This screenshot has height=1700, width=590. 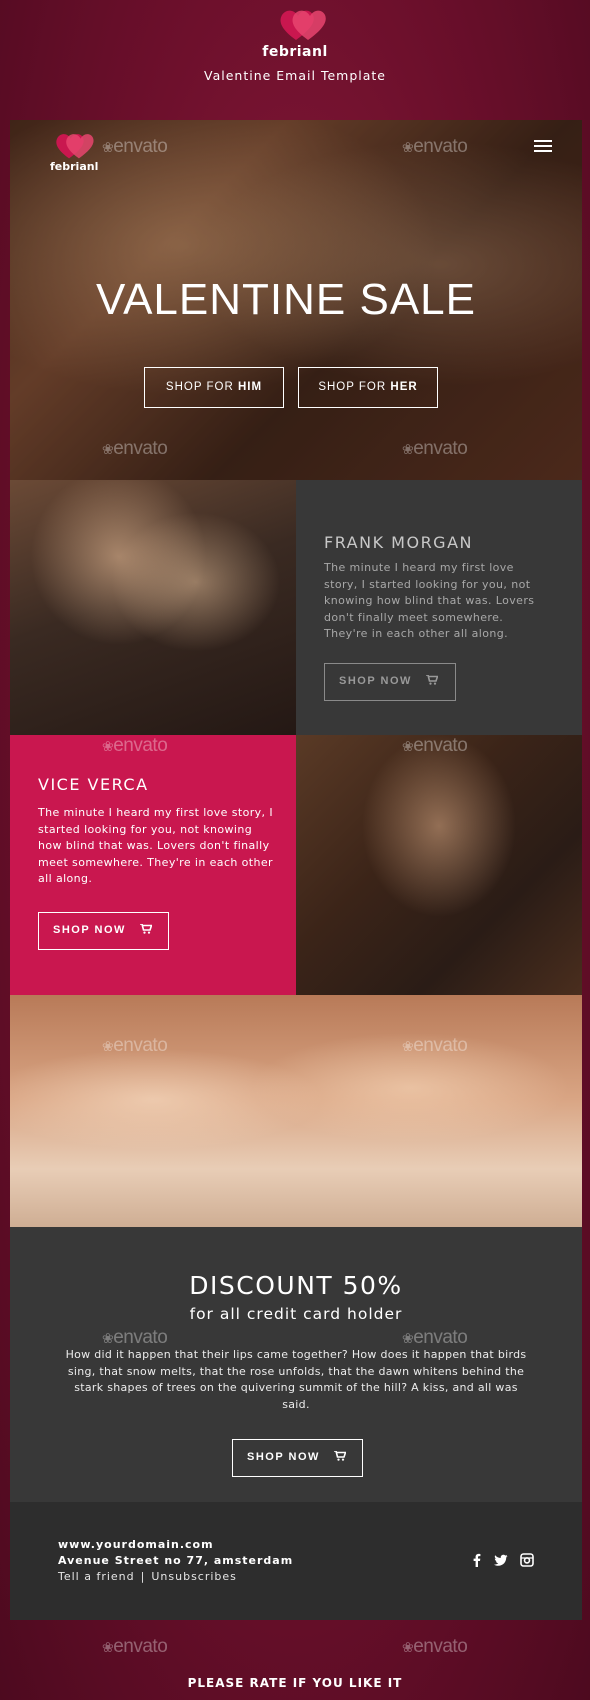 What do you see at coordinates (136, 1544) in the screenshot?
I see `footer-domain: www.yourdomain.com` at bounding box center [136, 1544].